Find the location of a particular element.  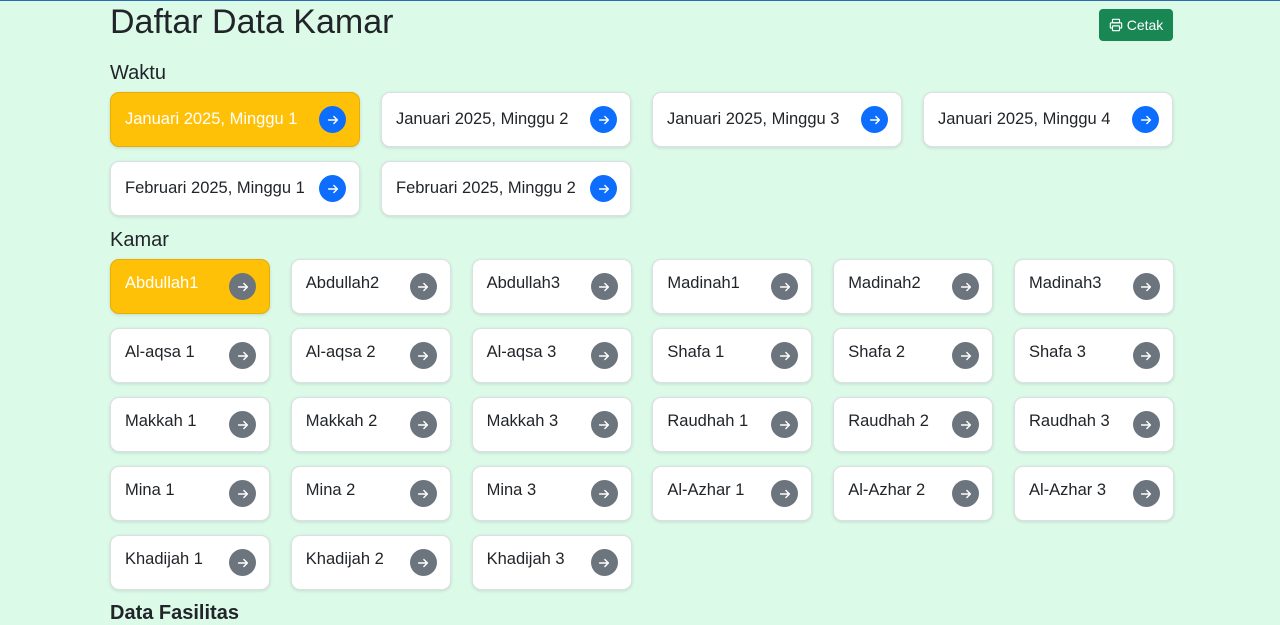

kamar-card: Madinah2 is located at coordinates (913, 286).